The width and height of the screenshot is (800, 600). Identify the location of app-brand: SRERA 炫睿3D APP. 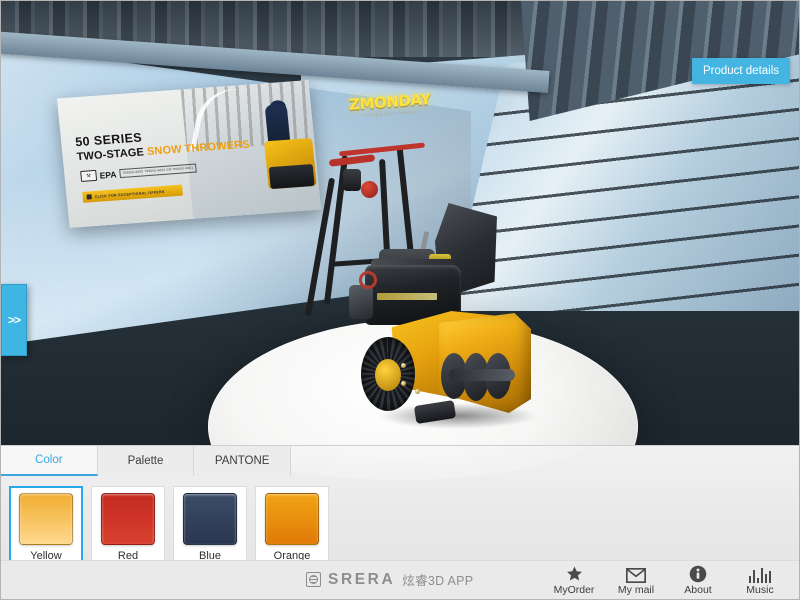
(389, 579).